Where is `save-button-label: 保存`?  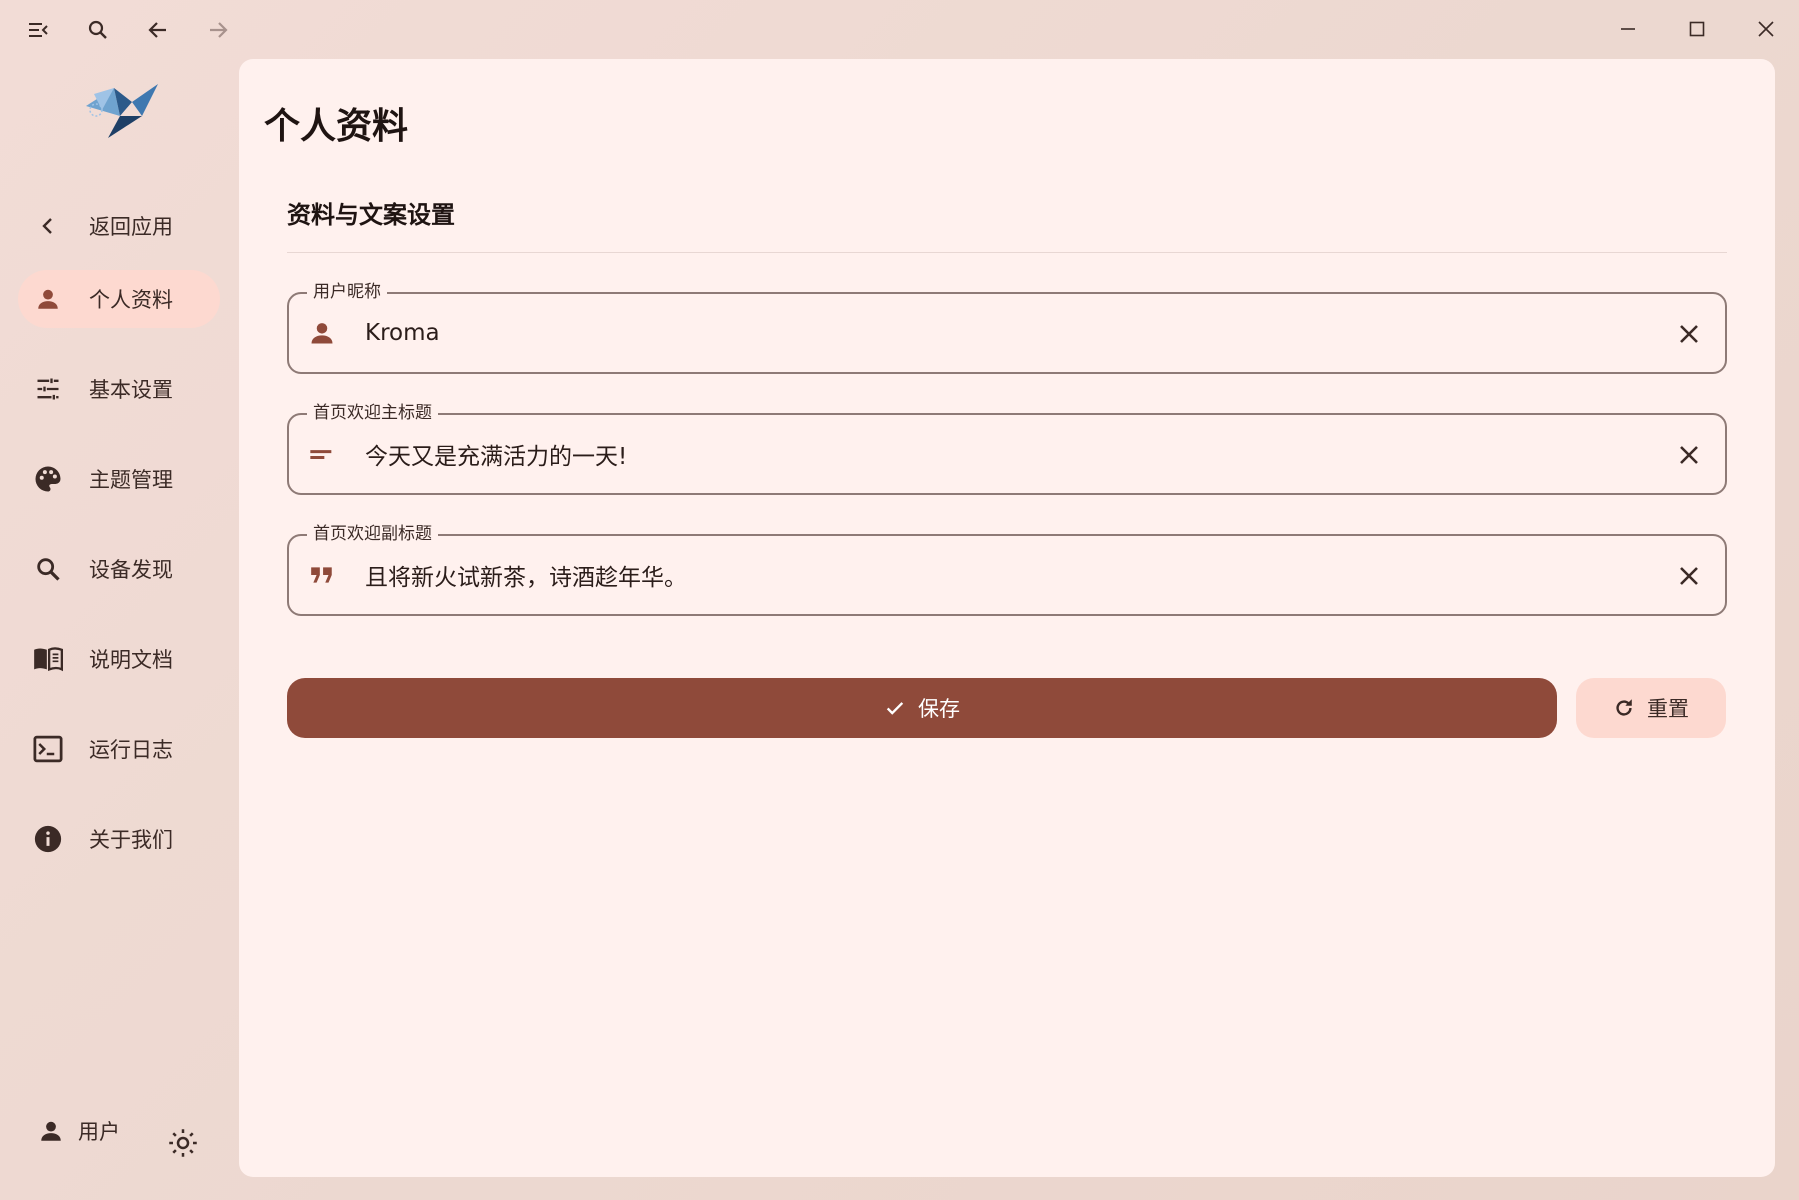 save-button-label: 保存 is located at coordinates (939, 709).